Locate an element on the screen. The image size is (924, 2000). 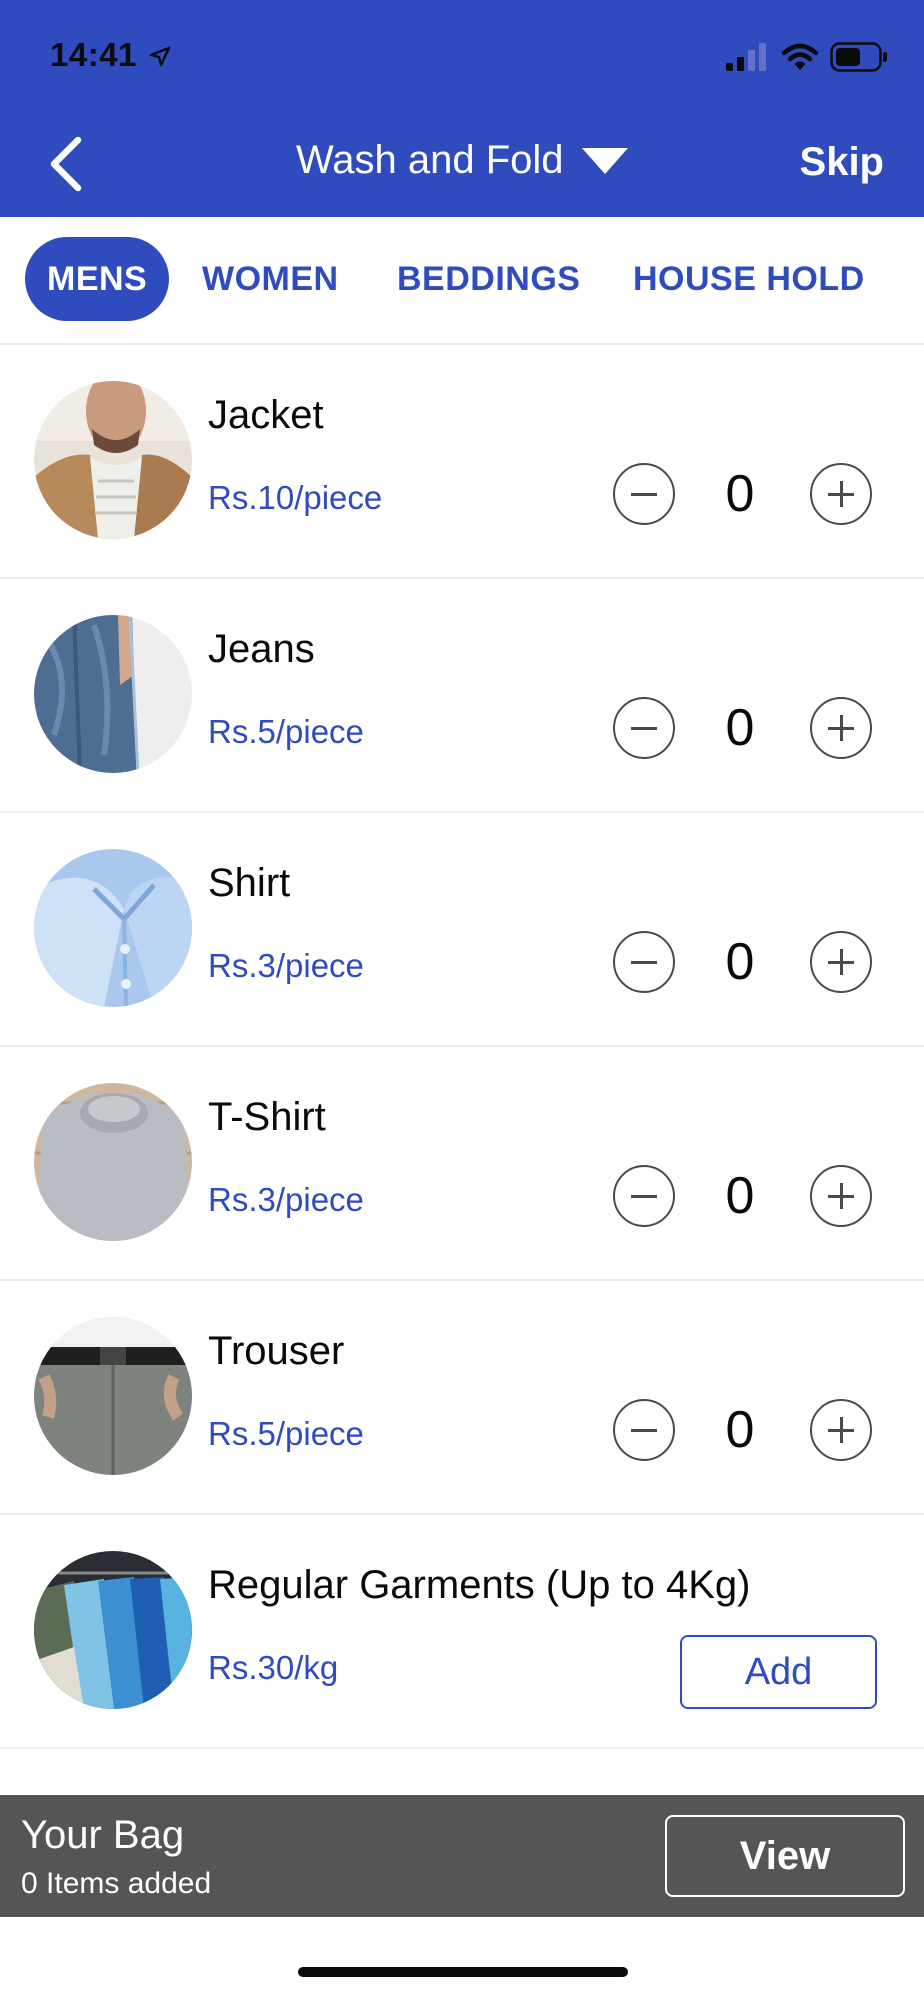
bag-title: Your Bag is located at coordinates (103, 1835).